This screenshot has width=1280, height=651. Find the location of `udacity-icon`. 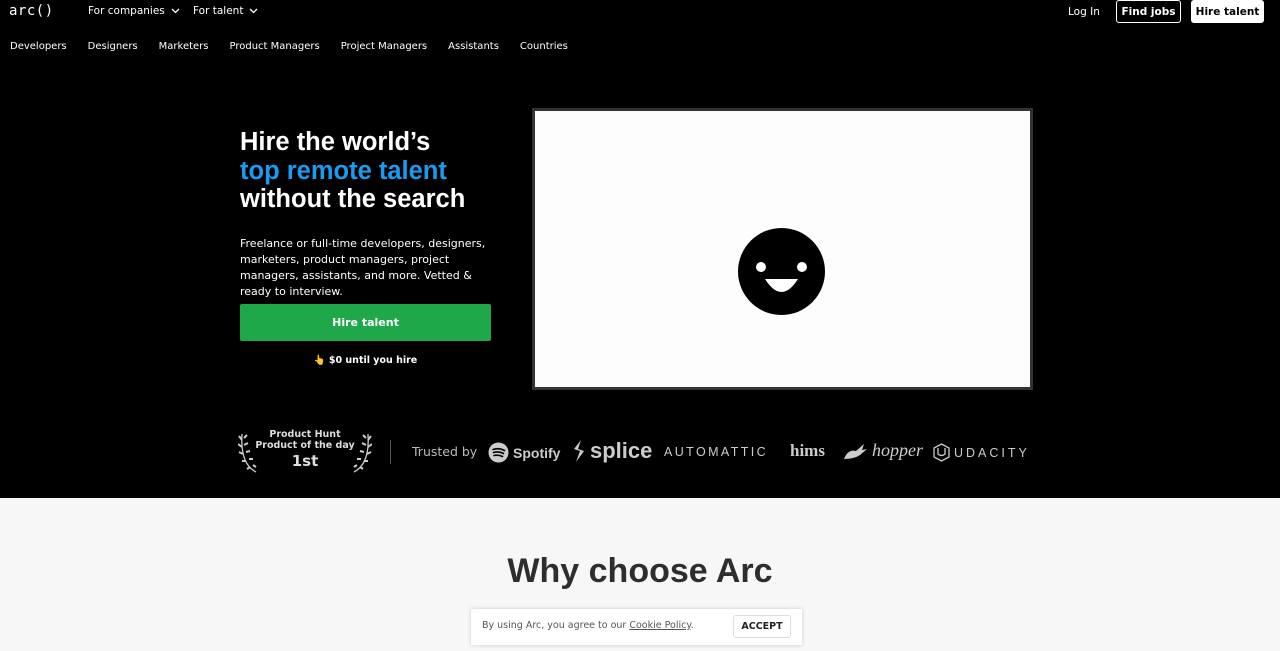

udacity-icon is located at coordinates (941, 452).